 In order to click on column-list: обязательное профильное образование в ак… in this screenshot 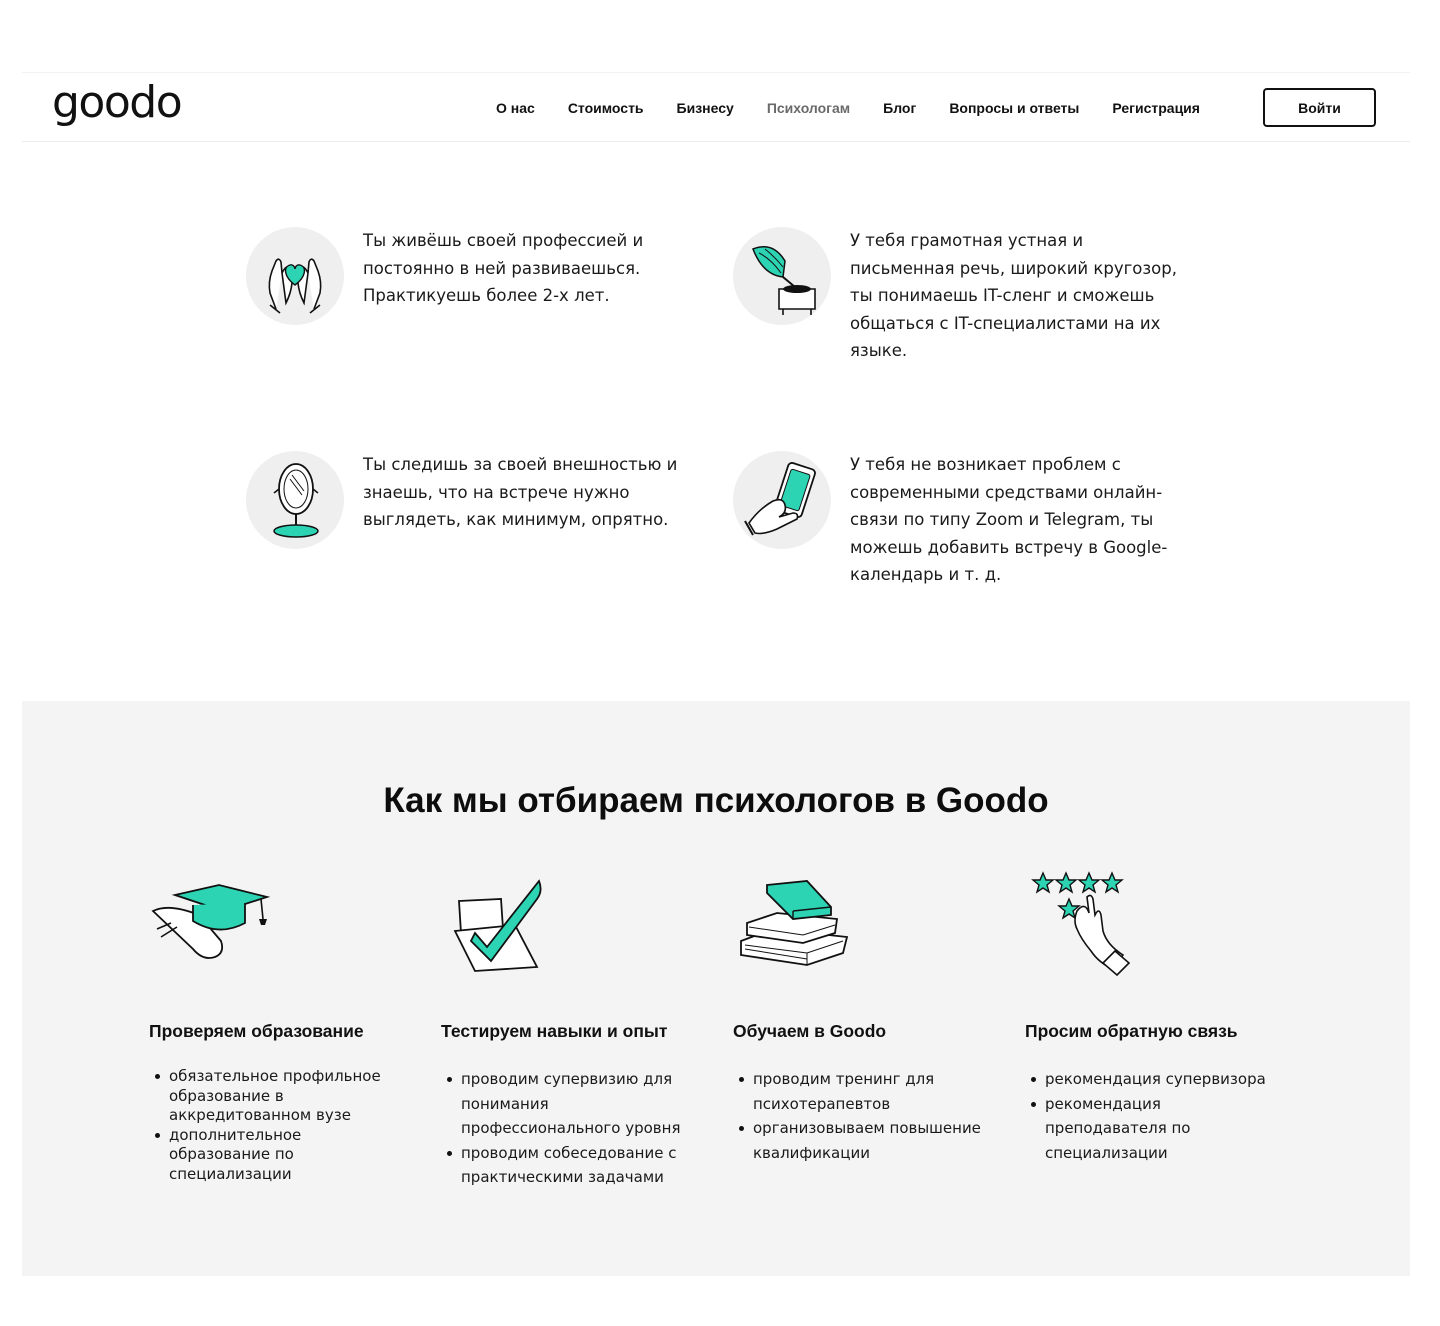, I will do `click(274, 1125)`.